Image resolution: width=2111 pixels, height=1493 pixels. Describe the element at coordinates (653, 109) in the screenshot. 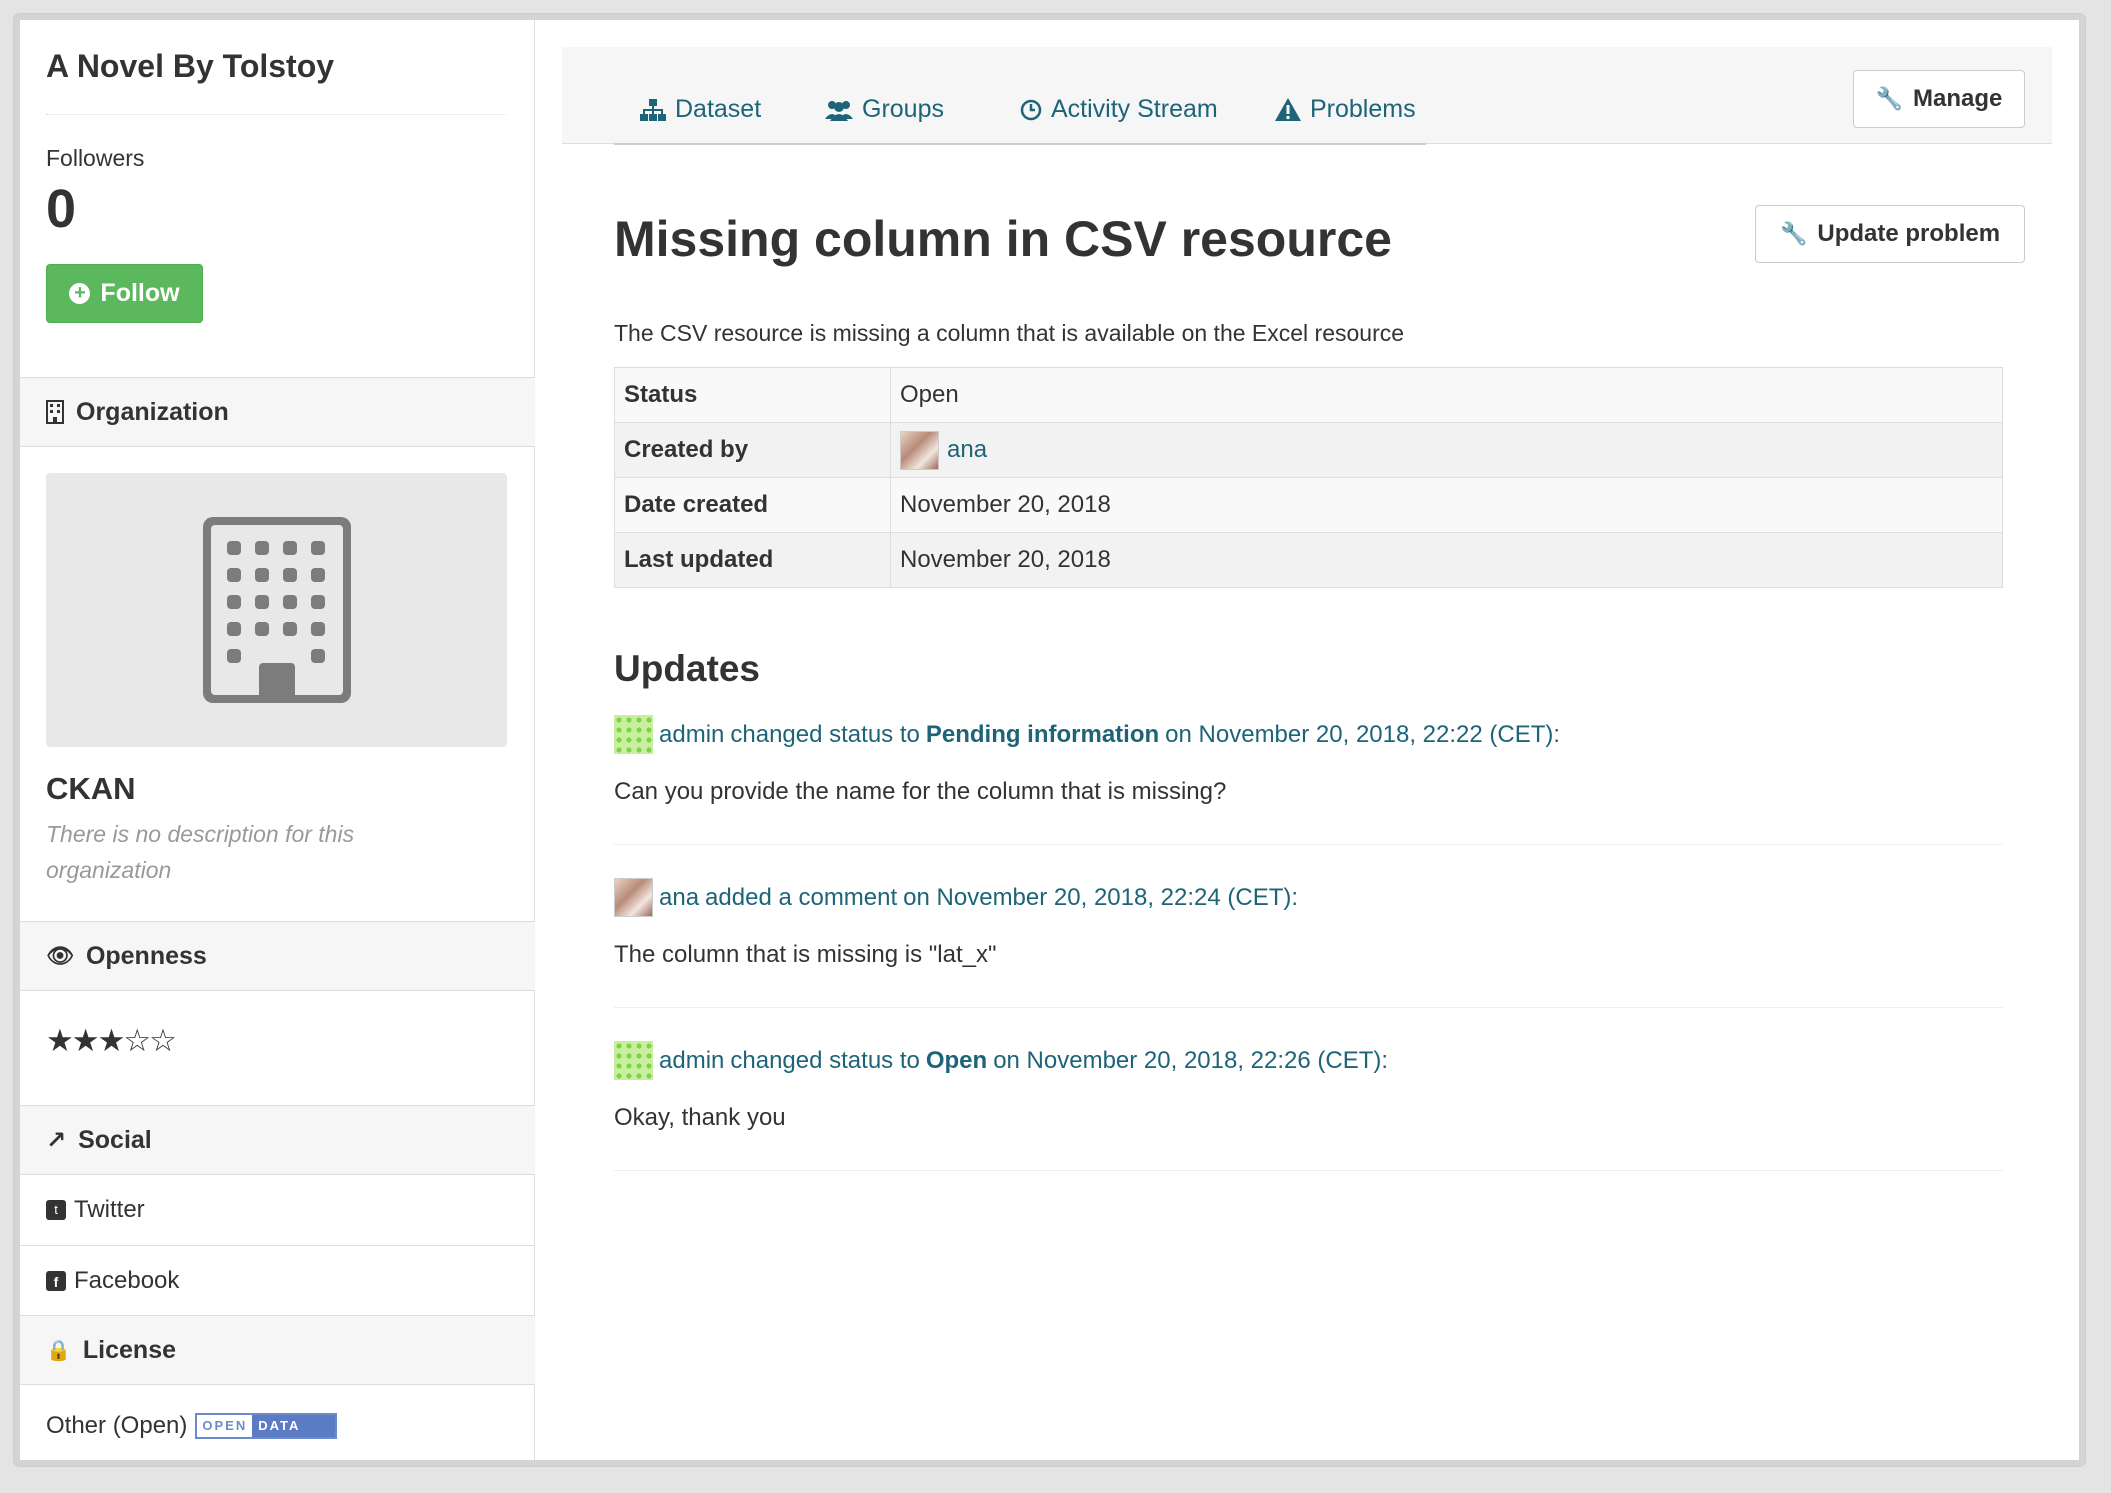

I see `sitemap-icon` at that location.